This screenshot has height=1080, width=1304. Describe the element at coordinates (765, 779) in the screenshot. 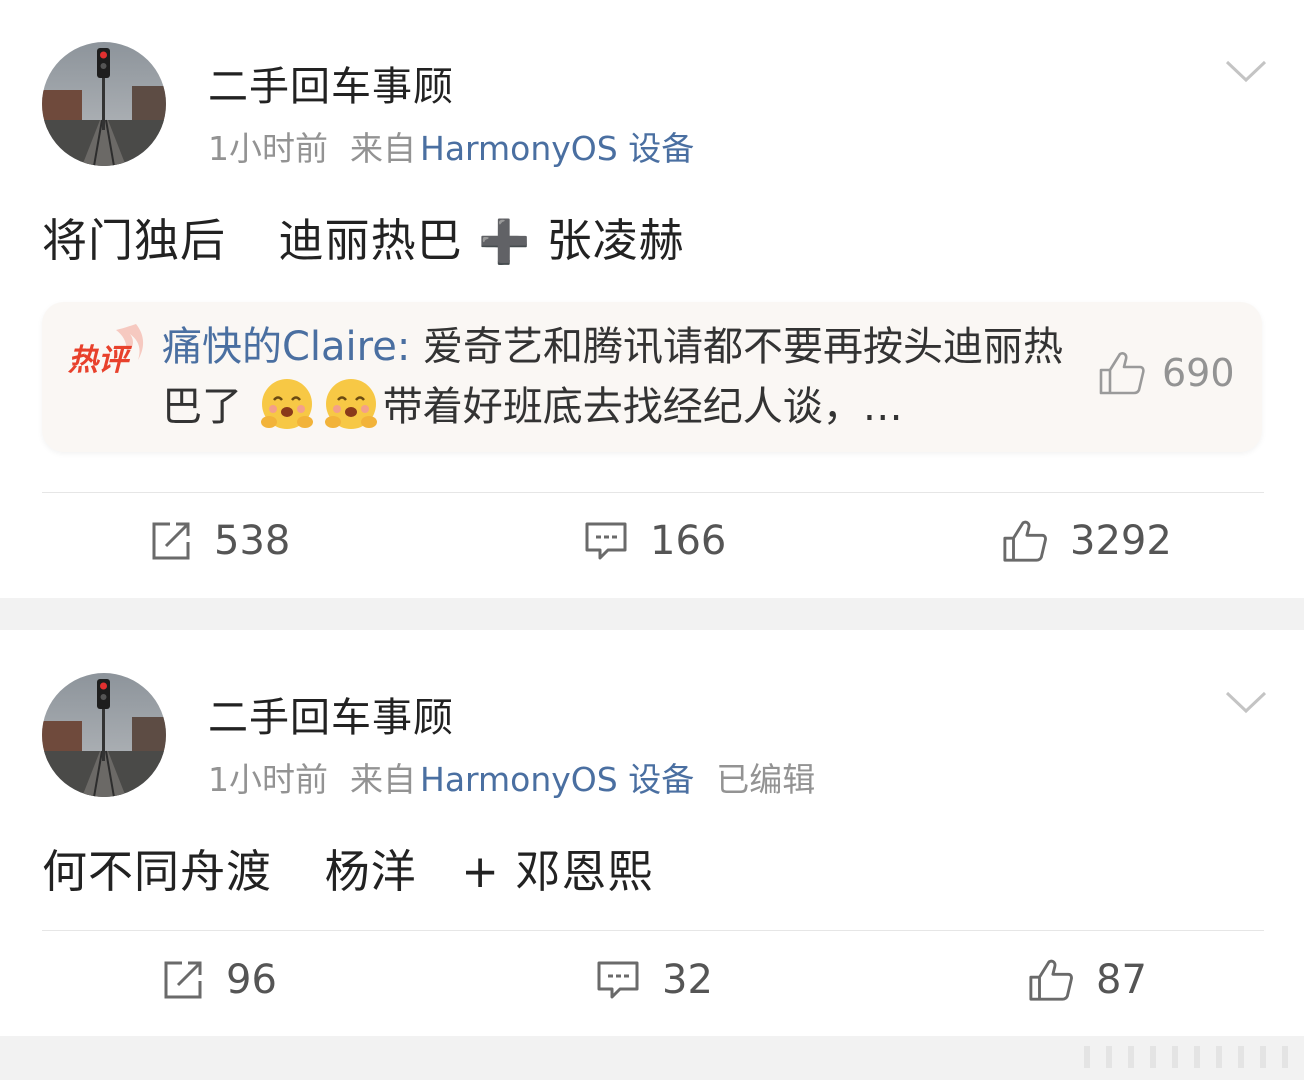

I see `edited-label: 已编辑` at that location.